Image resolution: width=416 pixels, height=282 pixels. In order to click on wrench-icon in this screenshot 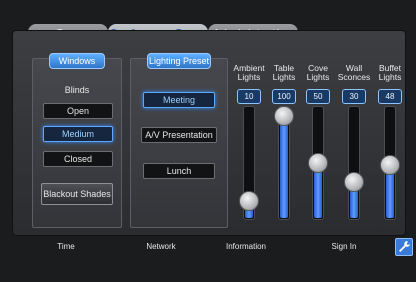, I will do `click(404, 247)`.